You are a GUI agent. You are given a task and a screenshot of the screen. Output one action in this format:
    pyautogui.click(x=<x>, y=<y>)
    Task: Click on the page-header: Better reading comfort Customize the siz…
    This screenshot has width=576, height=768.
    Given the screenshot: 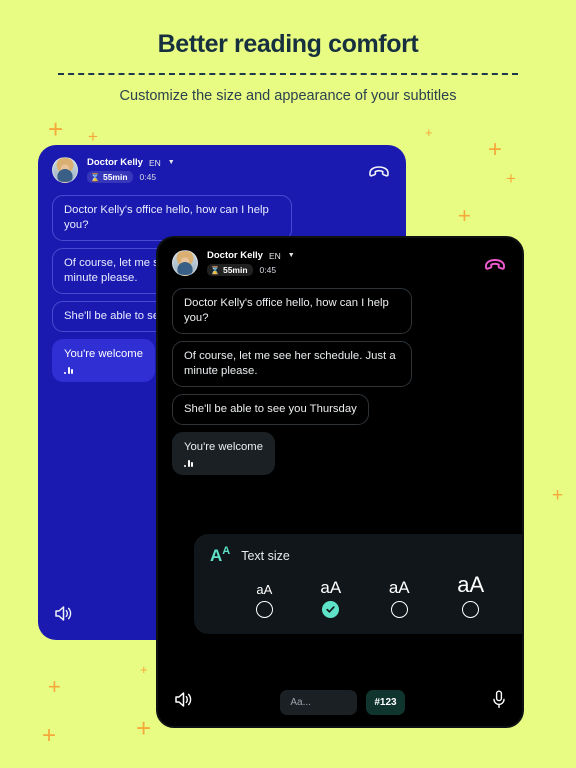 What is the action you would take?
    pyautogui.click(x=288, y=52)
    